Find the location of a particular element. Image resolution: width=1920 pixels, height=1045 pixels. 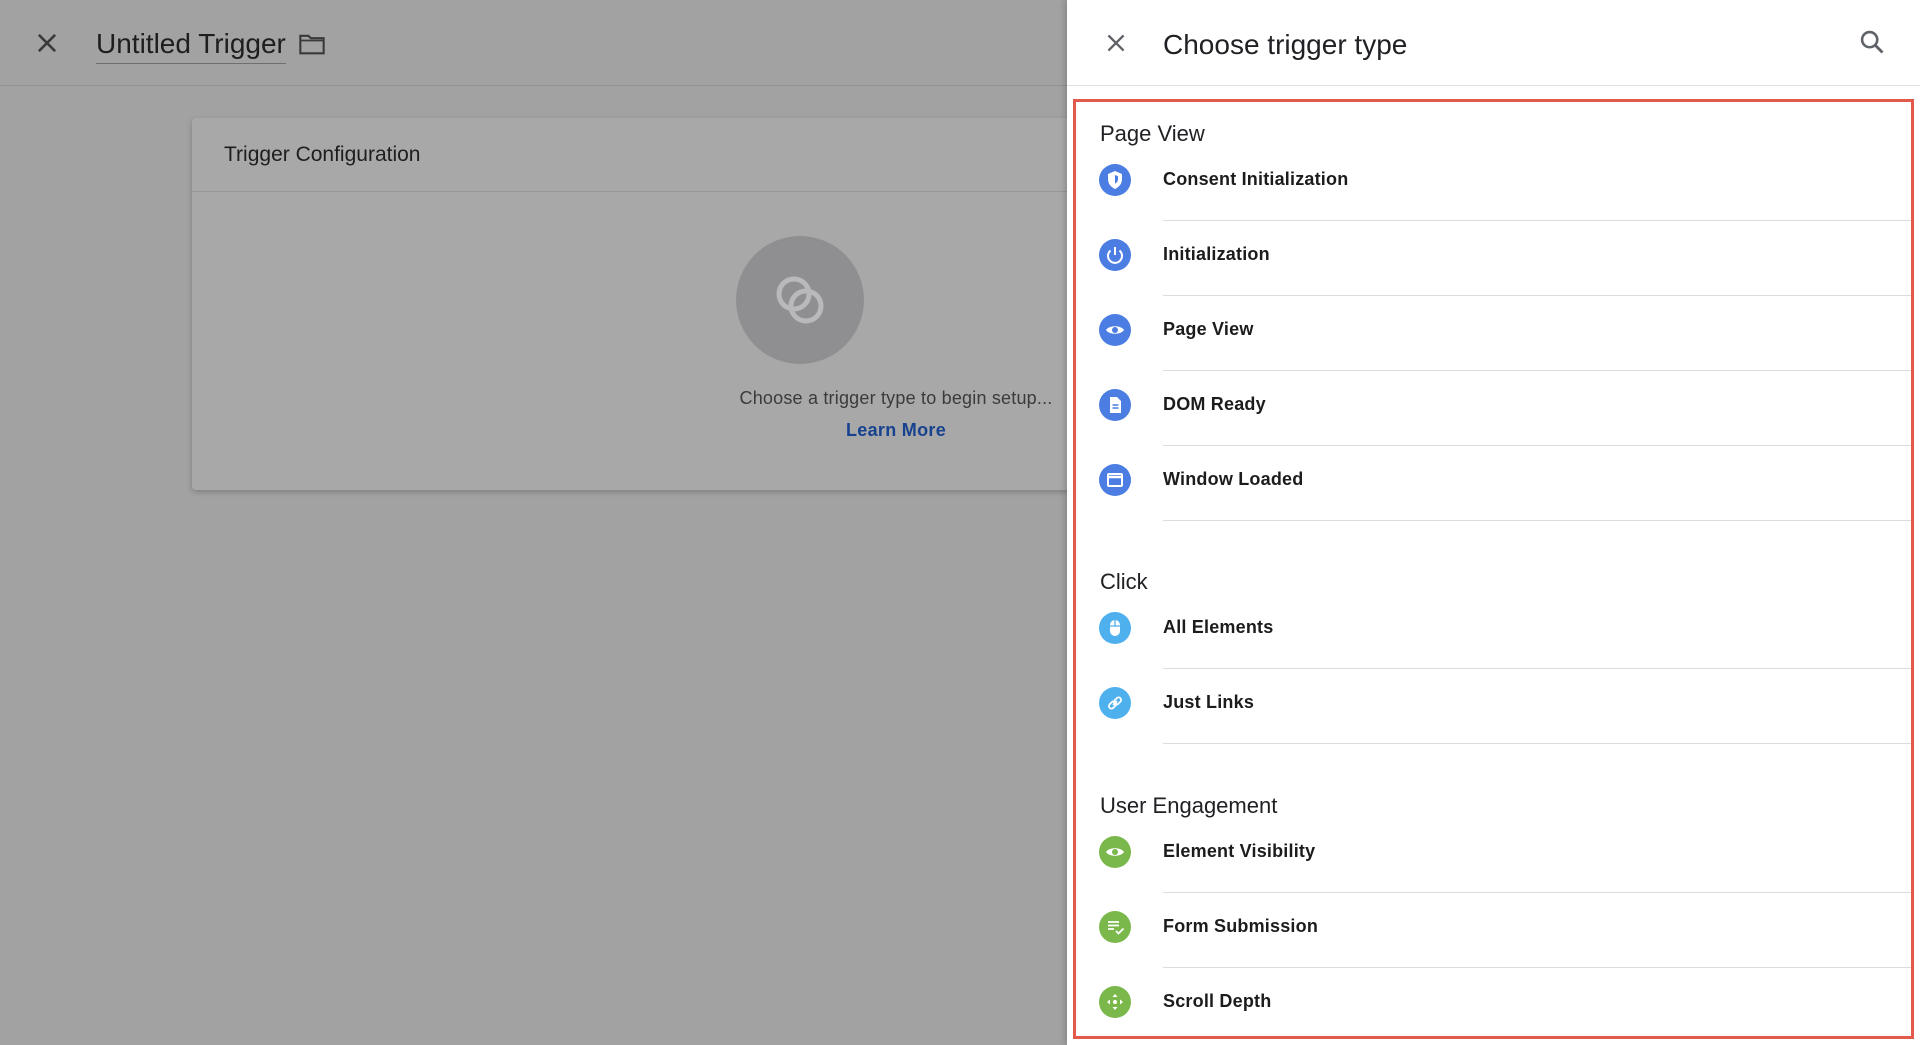

shield-icon is located at coordinates (1115, 180).